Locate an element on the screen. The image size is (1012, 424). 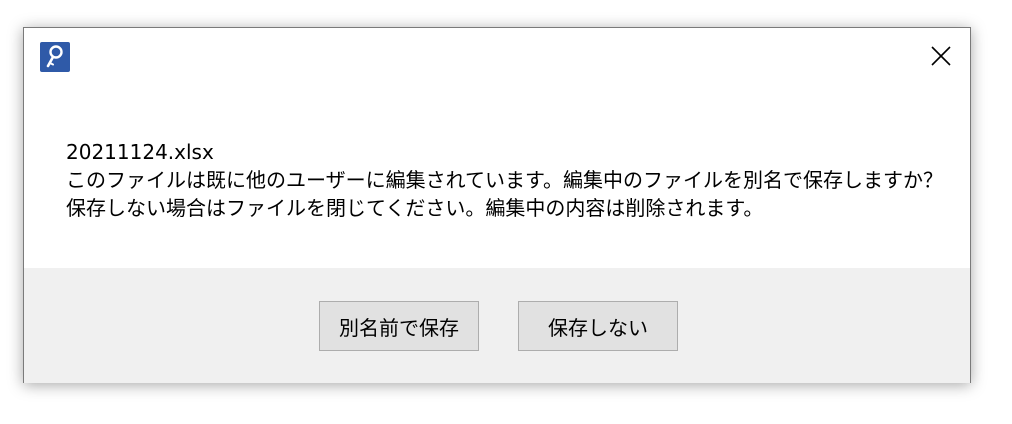
title-bar is located at coordinates (497, 56).